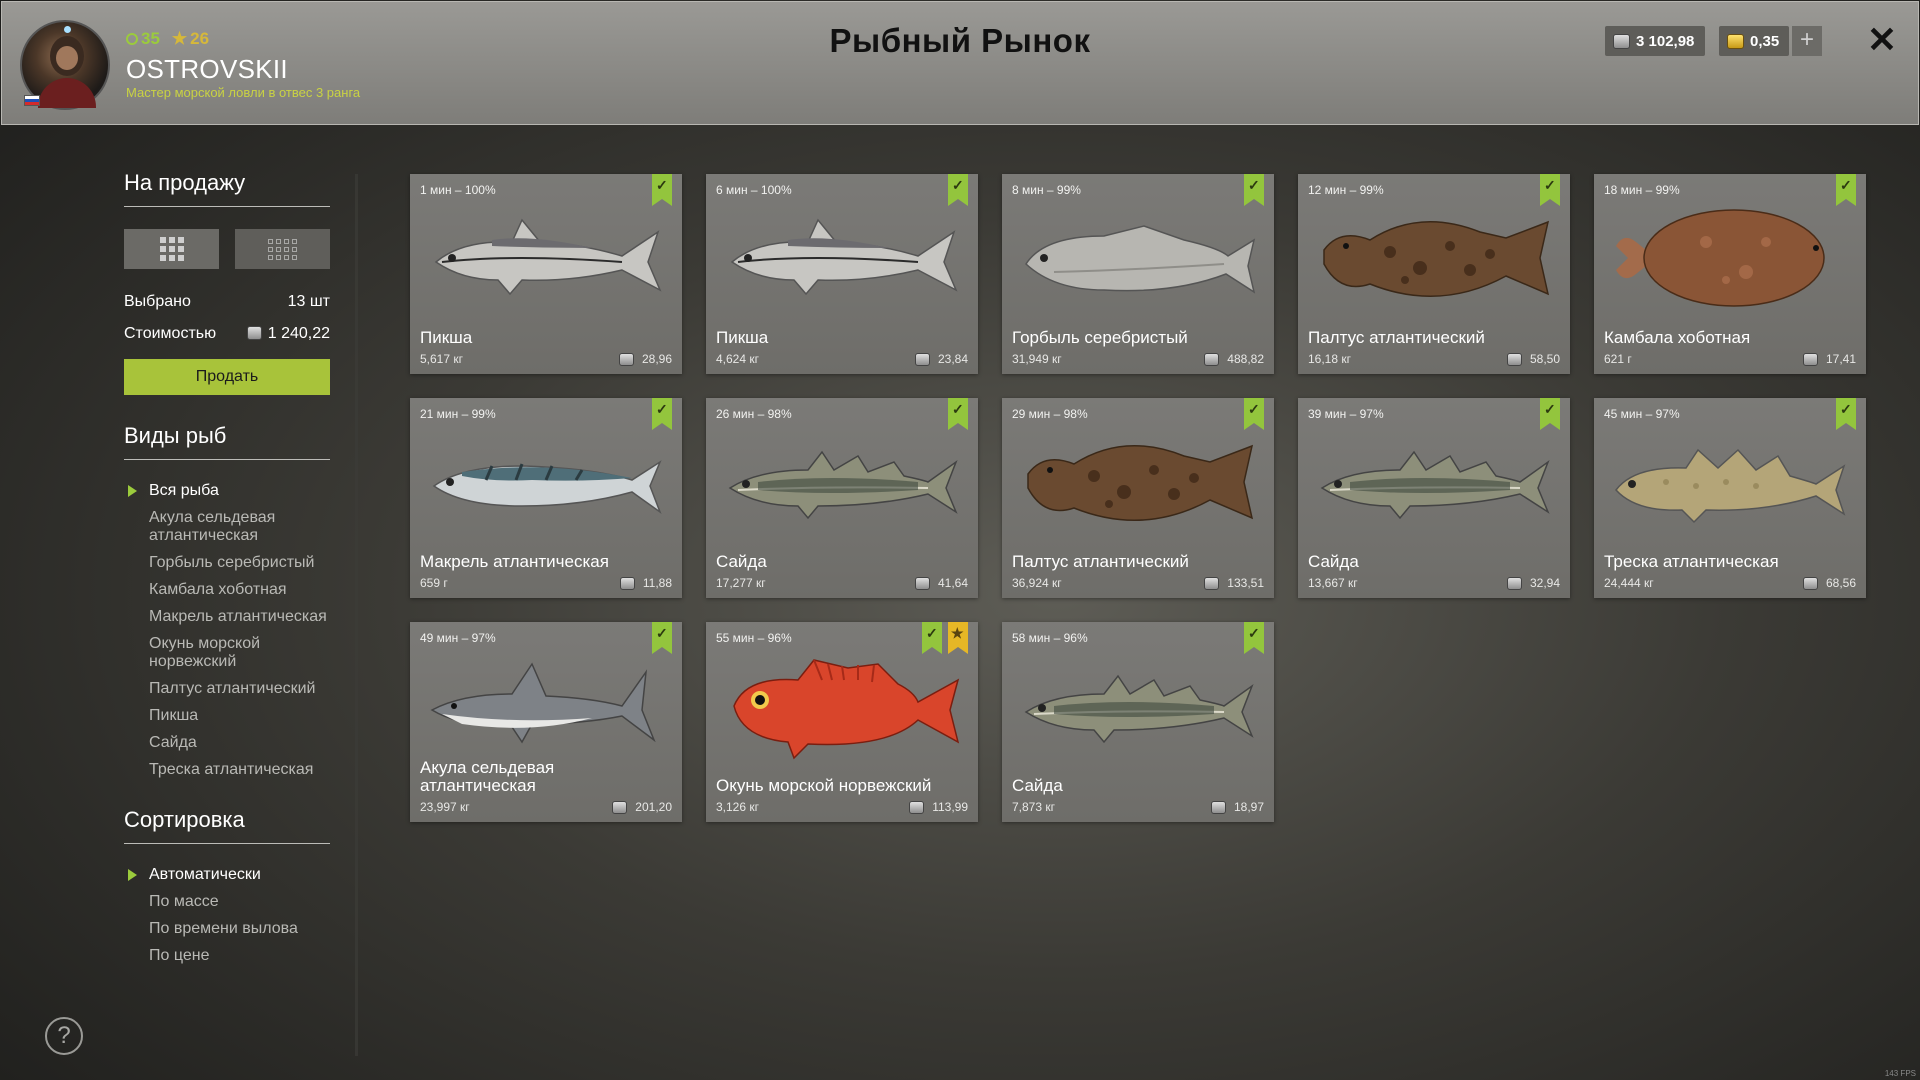 Image resolution: width=1920 pixels, height=1080 pixels. What do you see at coordinates (356, 615) in the screenshot?
I see `sidebar-divider` at bounding box center [356, 615].